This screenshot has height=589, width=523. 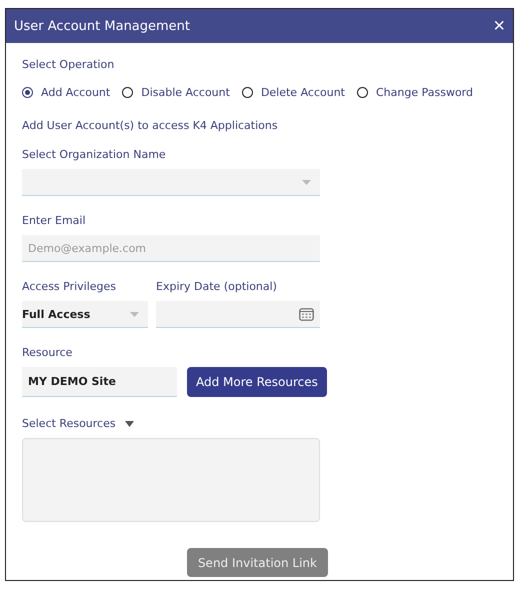 What do you see at coordinates (176, 92) in the screenshot?
I see `radio-option: Disable Account` at bounding box center [176, 92].